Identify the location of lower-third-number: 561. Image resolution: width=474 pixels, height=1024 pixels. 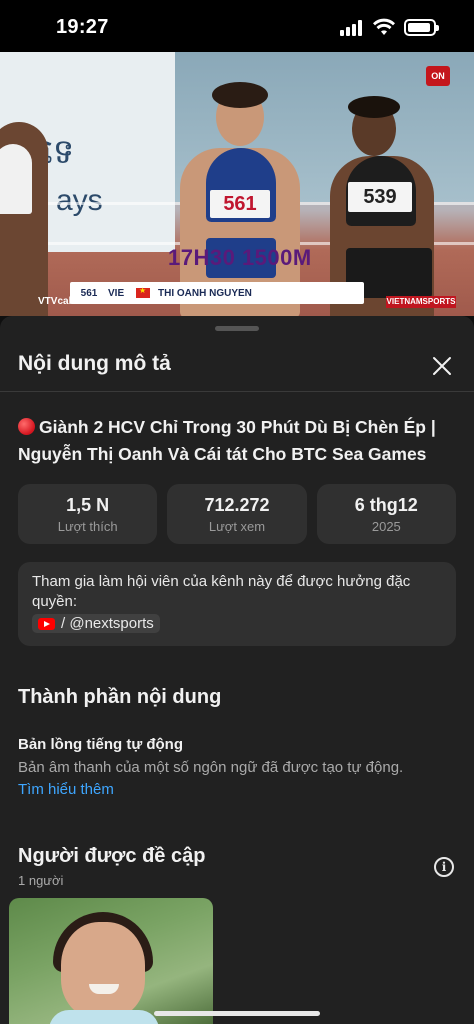
(89, 293).